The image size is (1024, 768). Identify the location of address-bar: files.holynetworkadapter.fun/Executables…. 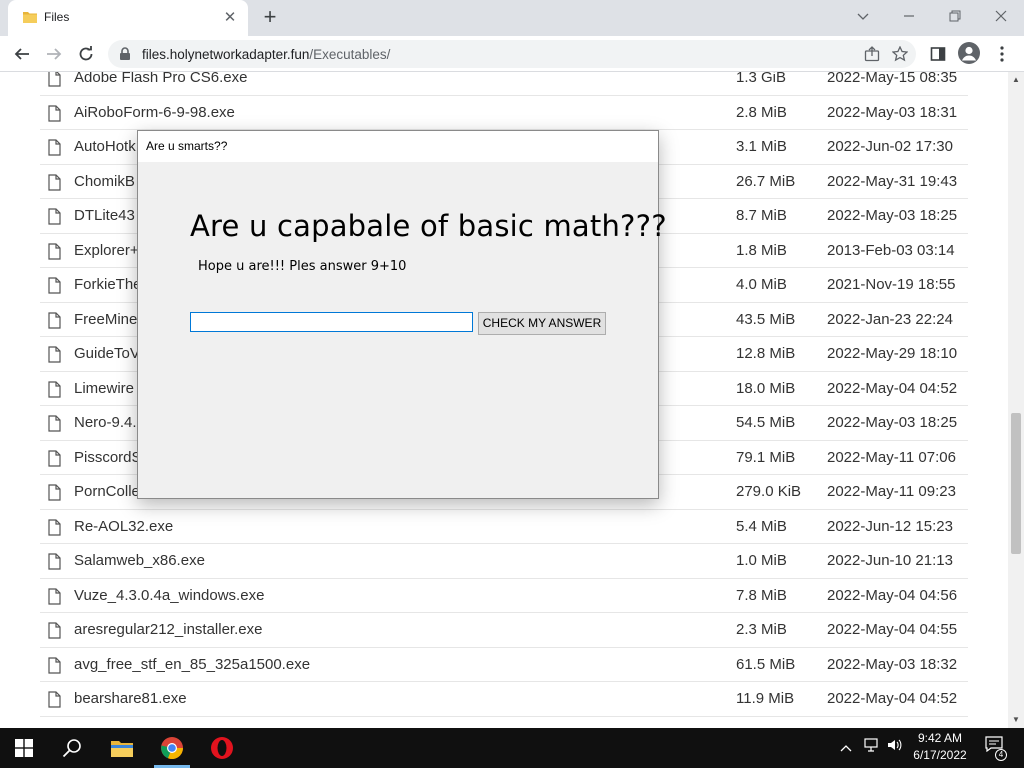
(512, 54).